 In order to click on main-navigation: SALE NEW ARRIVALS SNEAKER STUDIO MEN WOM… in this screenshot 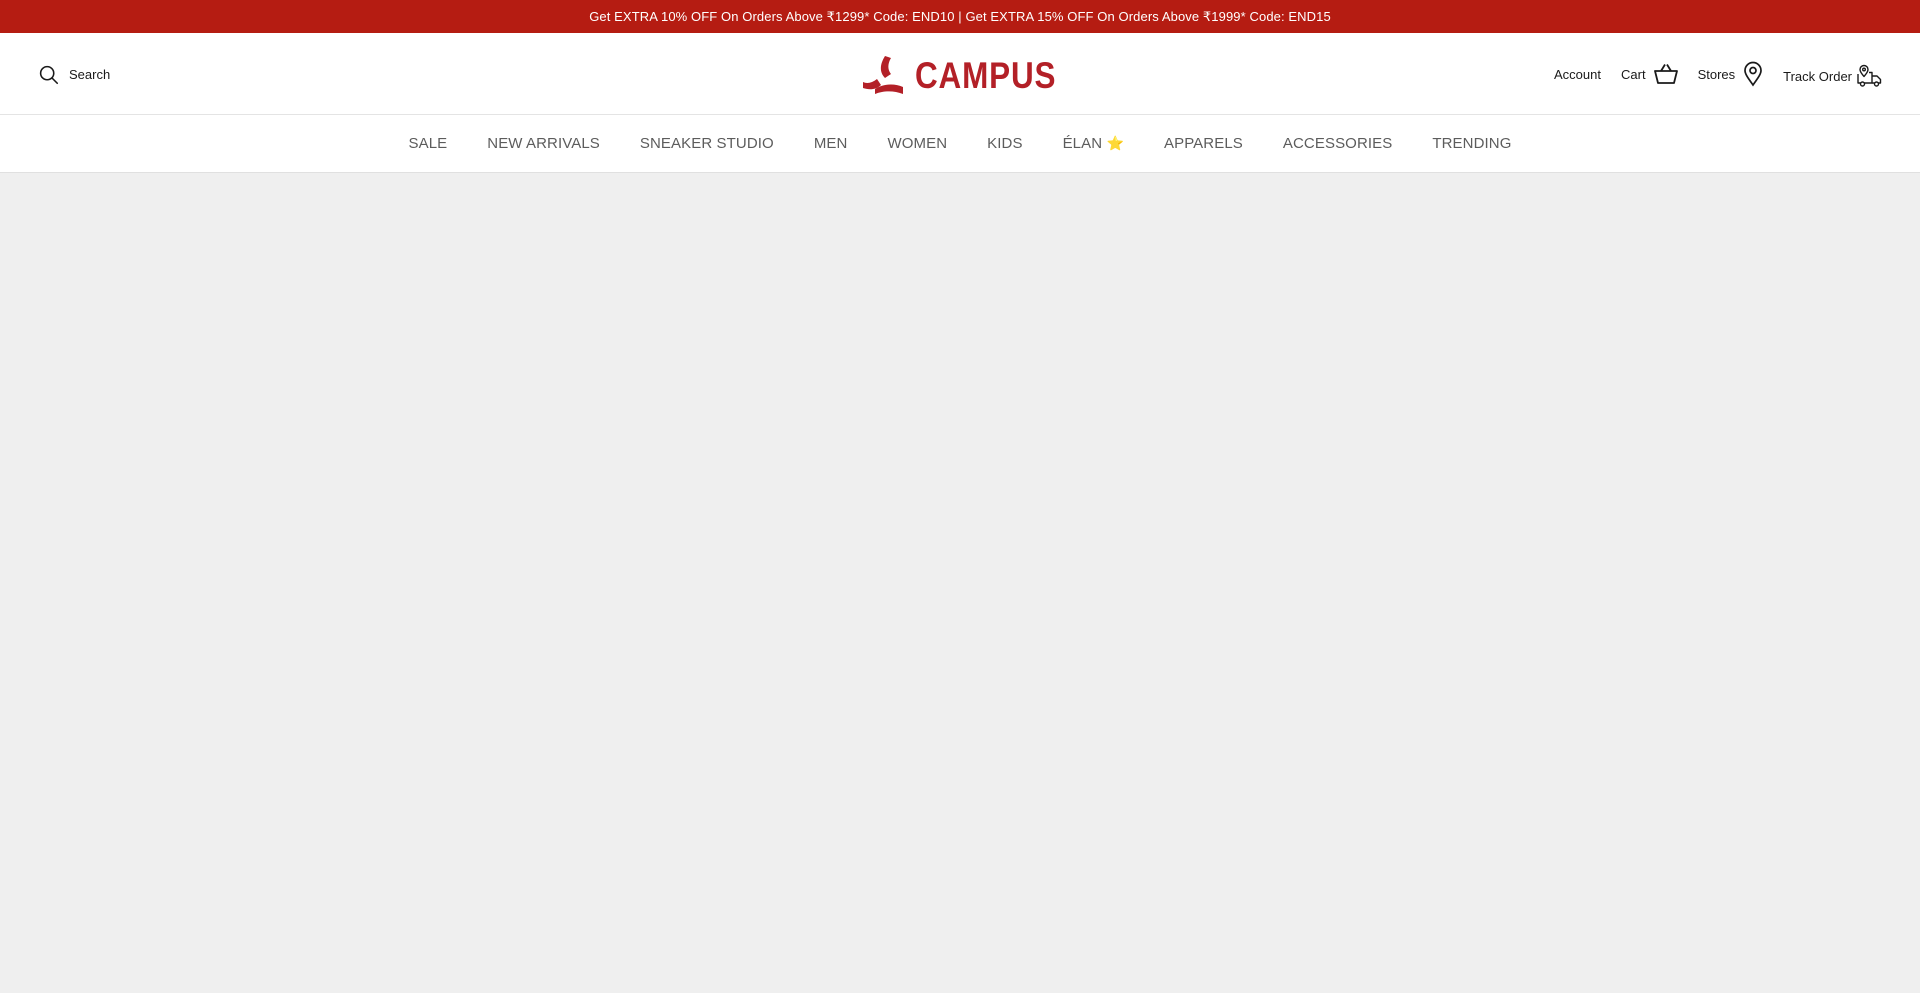, I will do `click(960, 144)`.